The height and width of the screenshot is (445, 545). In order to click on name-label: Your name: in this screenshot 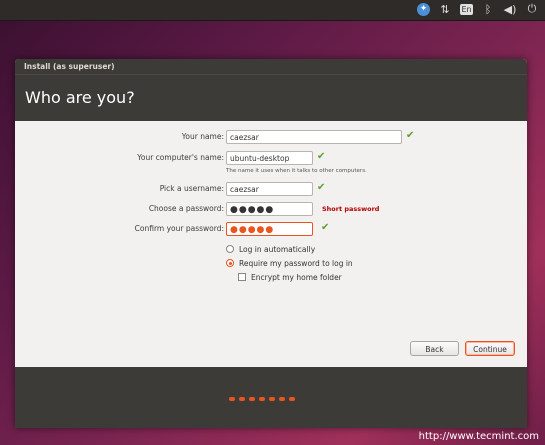, I will do `click(202, 136)`.